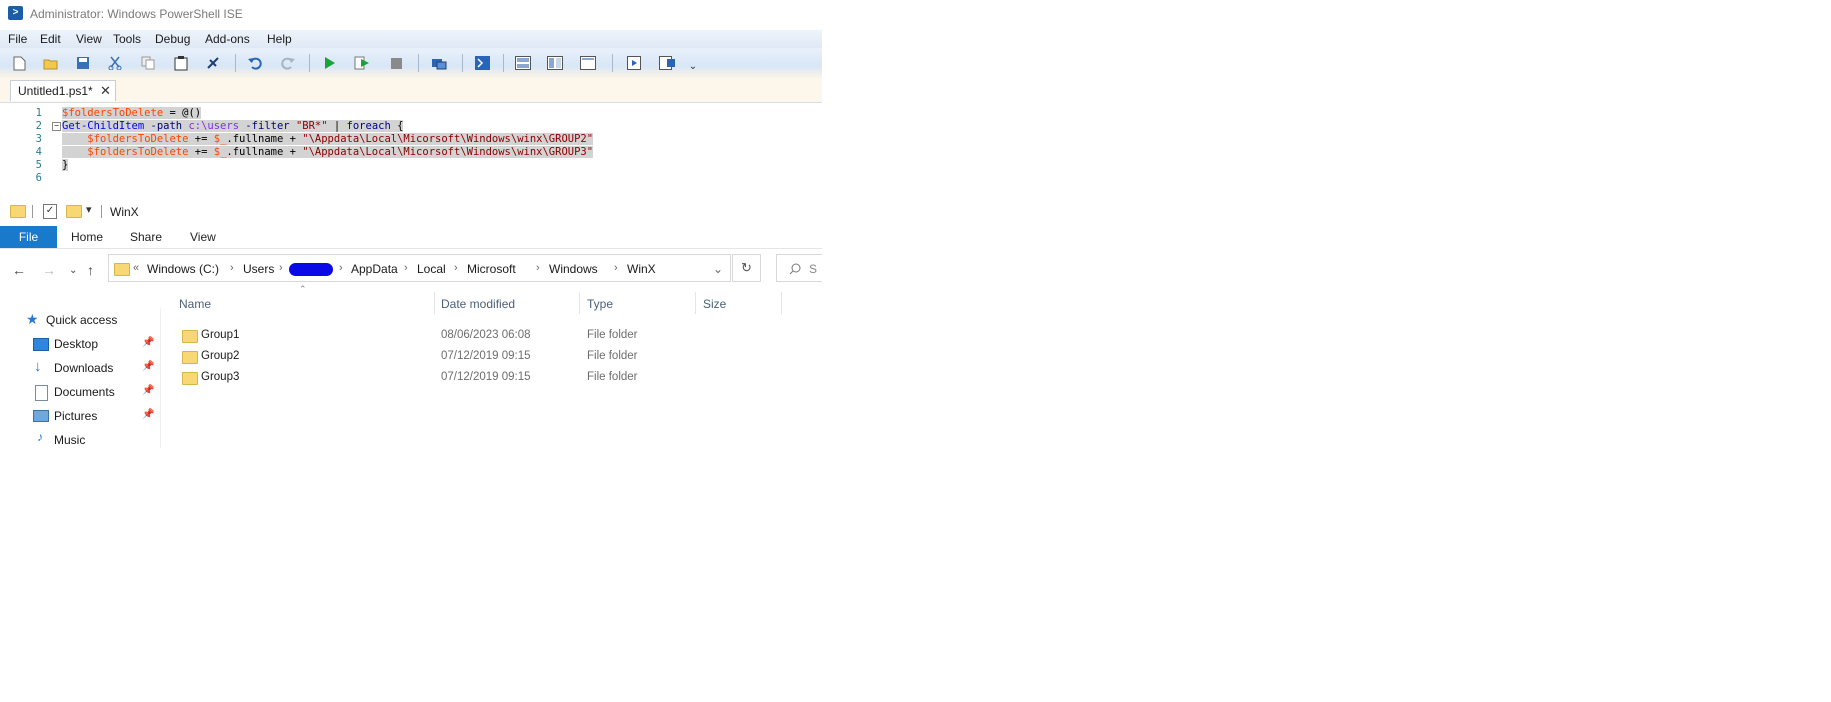 This screenshot has height=702, width=1831. What do you see at coordinates (491, 269) in the screenshot?
I see `breadcrumb-microsoft: Microsoft` at bounding box center [491, 269].